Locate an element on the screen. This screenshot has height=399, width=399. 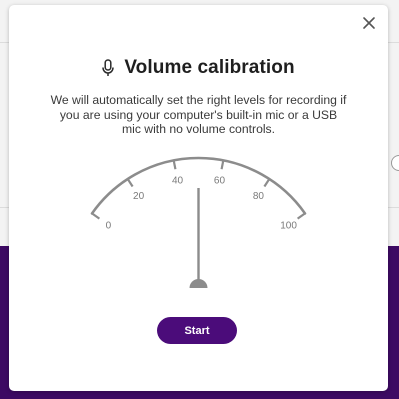
gauge-tick-label: 60 is located at coordinates (220, 181).